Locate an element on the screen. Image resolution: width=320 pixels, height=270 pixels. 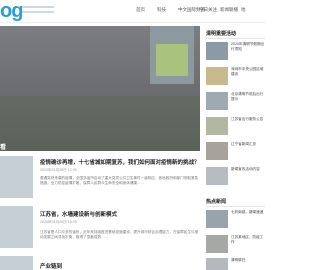
nav-item-tech: 科技 is located at coordinates (167, 10).